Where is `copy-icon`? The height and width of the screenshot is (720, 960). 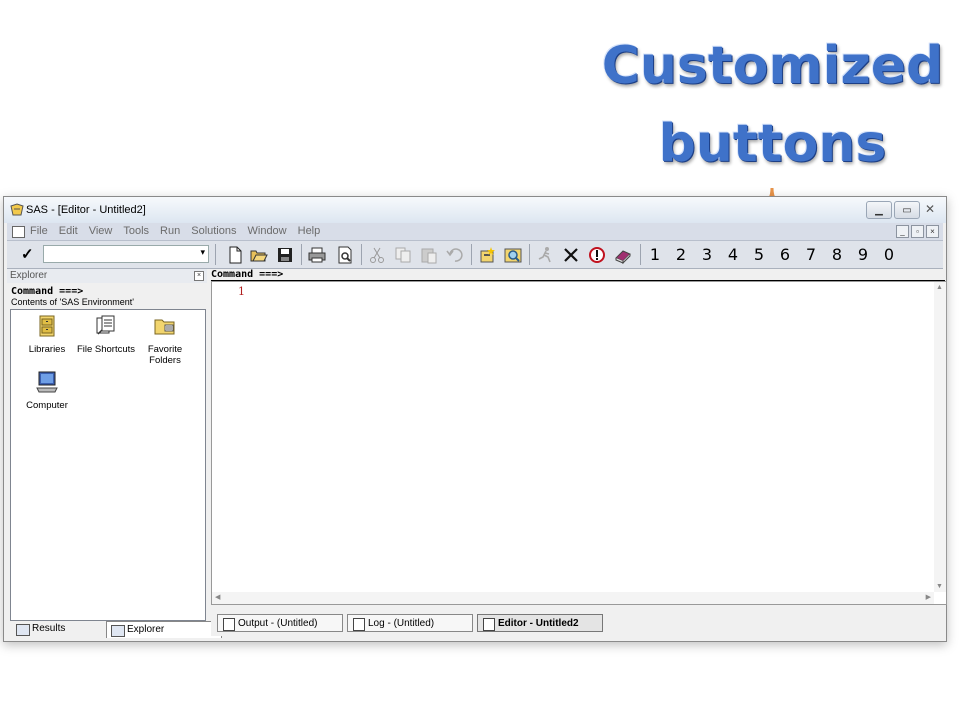
copy-icon is located at coordinates (403, 255).